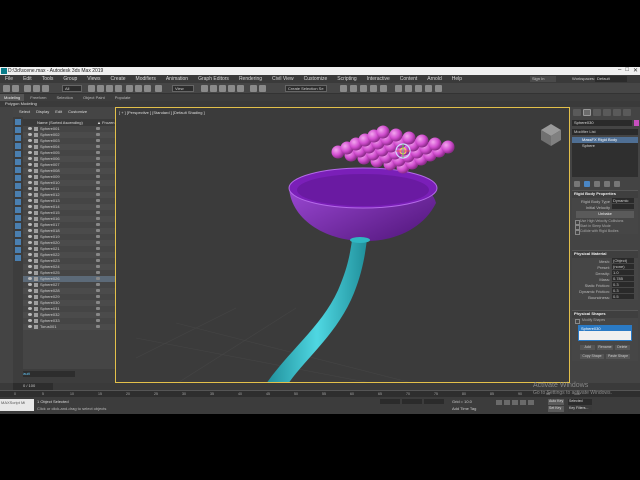 The image size is (640, 480). What do you see at coordinates (623, 284) in the screenshot?
I see `static-friction-spinner: 0.3` at bounding box center [623, 284].